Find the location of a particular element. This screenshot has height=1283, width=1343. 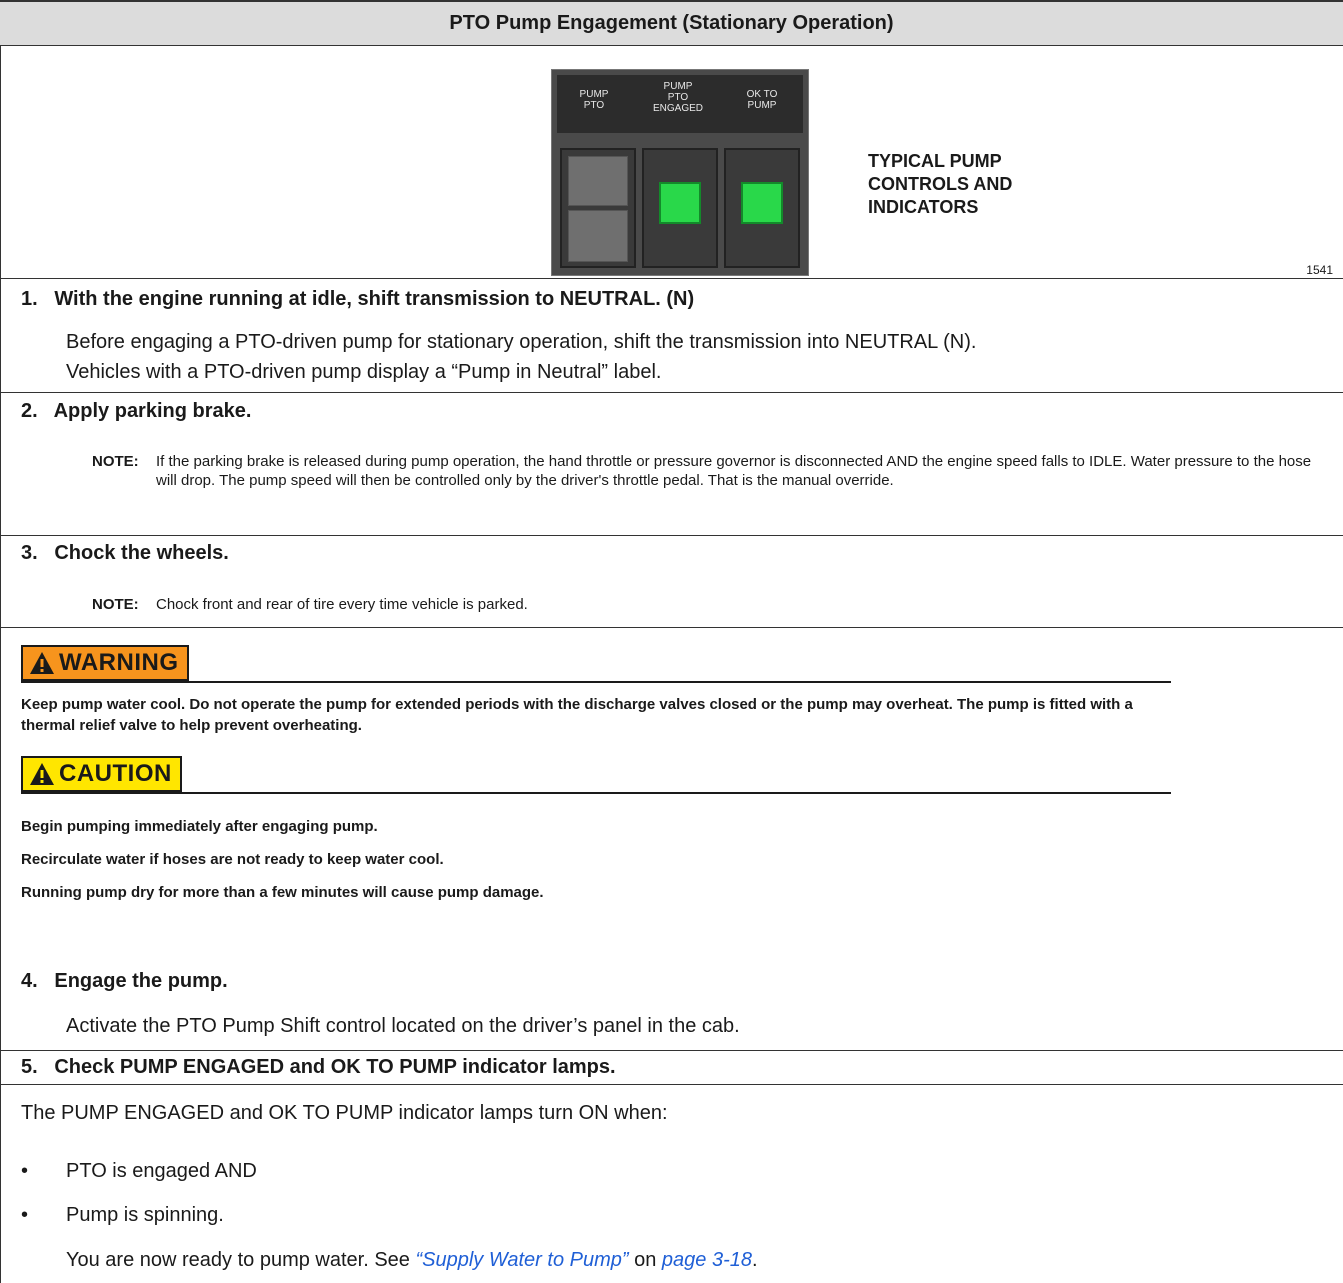

rocker-lower is located at coordinates (598, 236).